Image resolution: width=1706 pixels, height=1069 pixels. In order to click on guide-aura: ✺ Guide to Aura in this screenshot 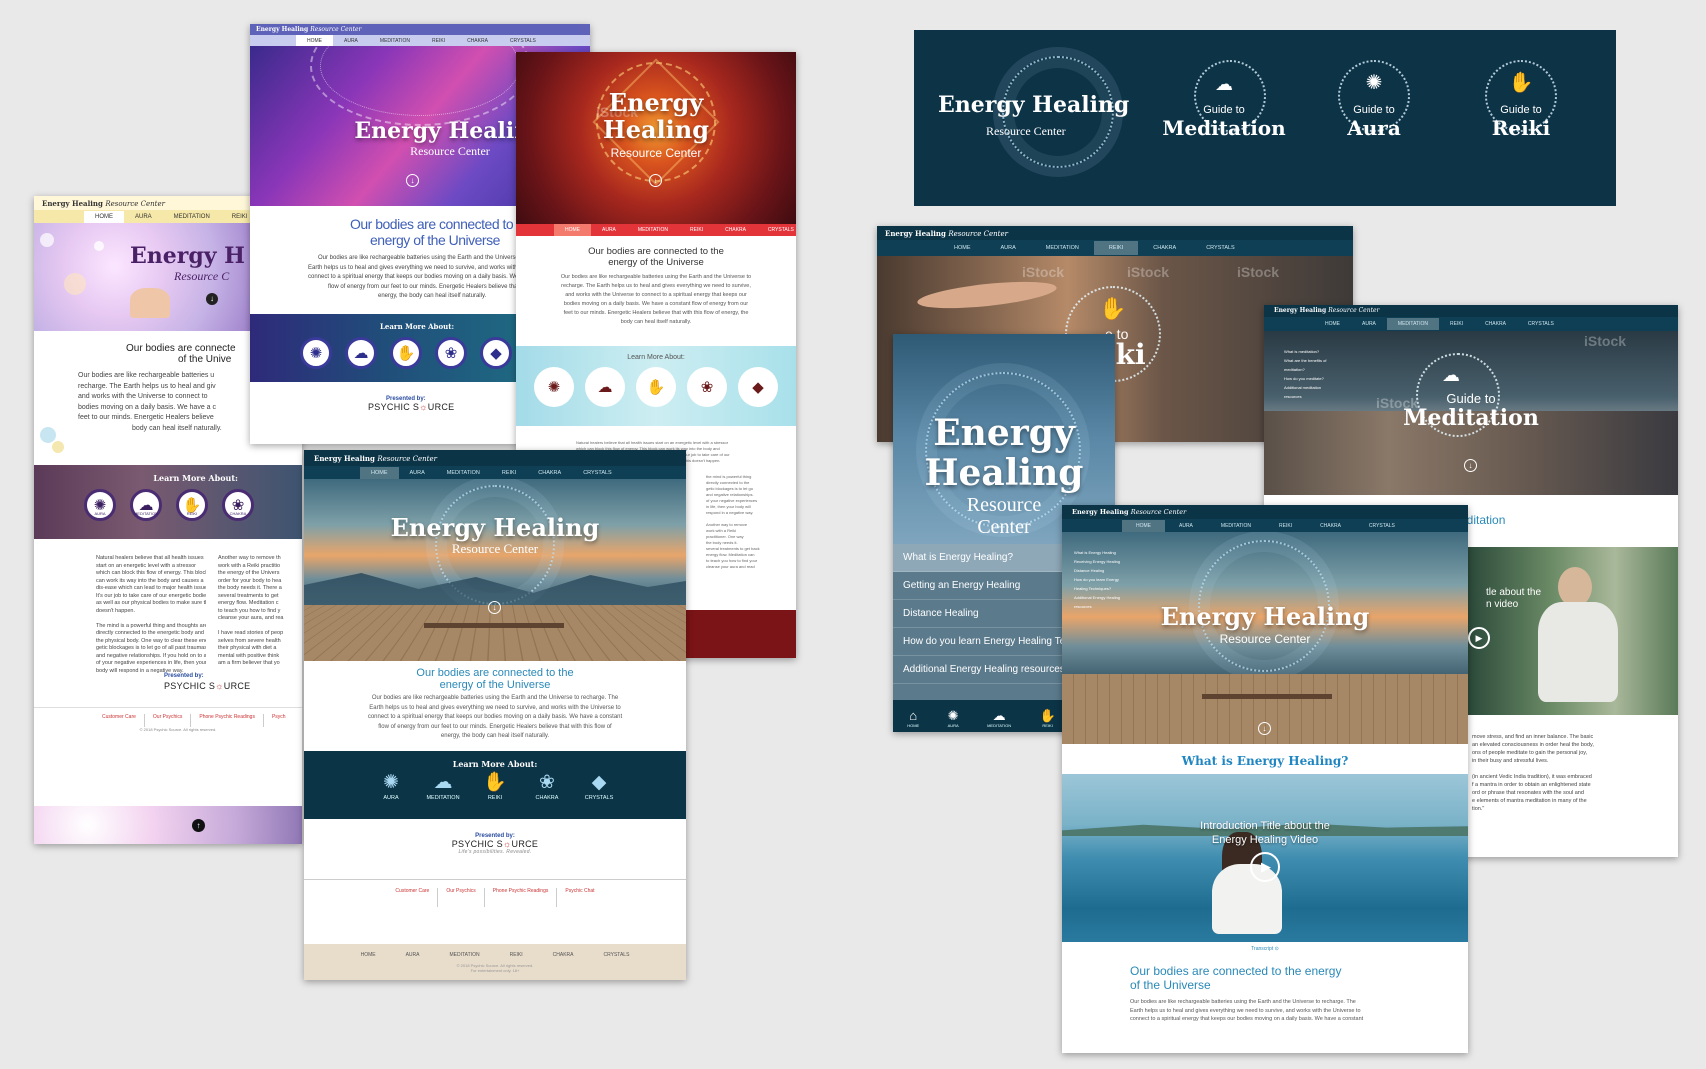, I will do `click(1374, 117)`.